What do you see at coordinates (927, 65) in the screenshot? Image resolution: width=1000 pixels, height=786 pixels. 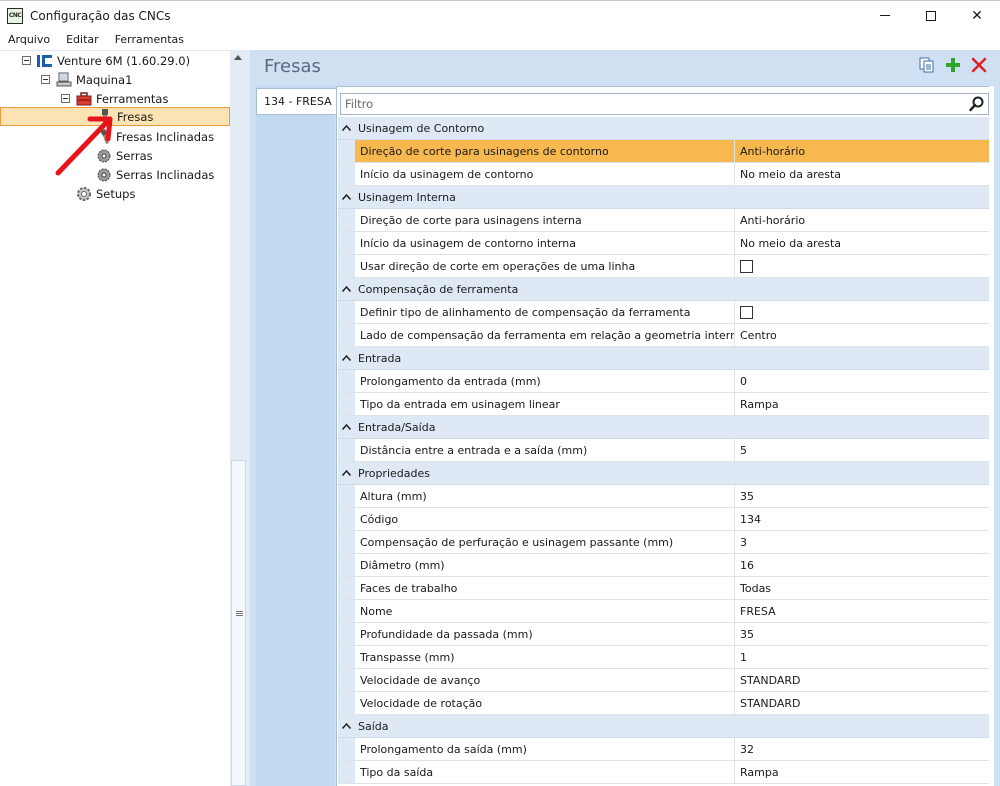 I see `copy-icon` at bounding box center [927, 65].